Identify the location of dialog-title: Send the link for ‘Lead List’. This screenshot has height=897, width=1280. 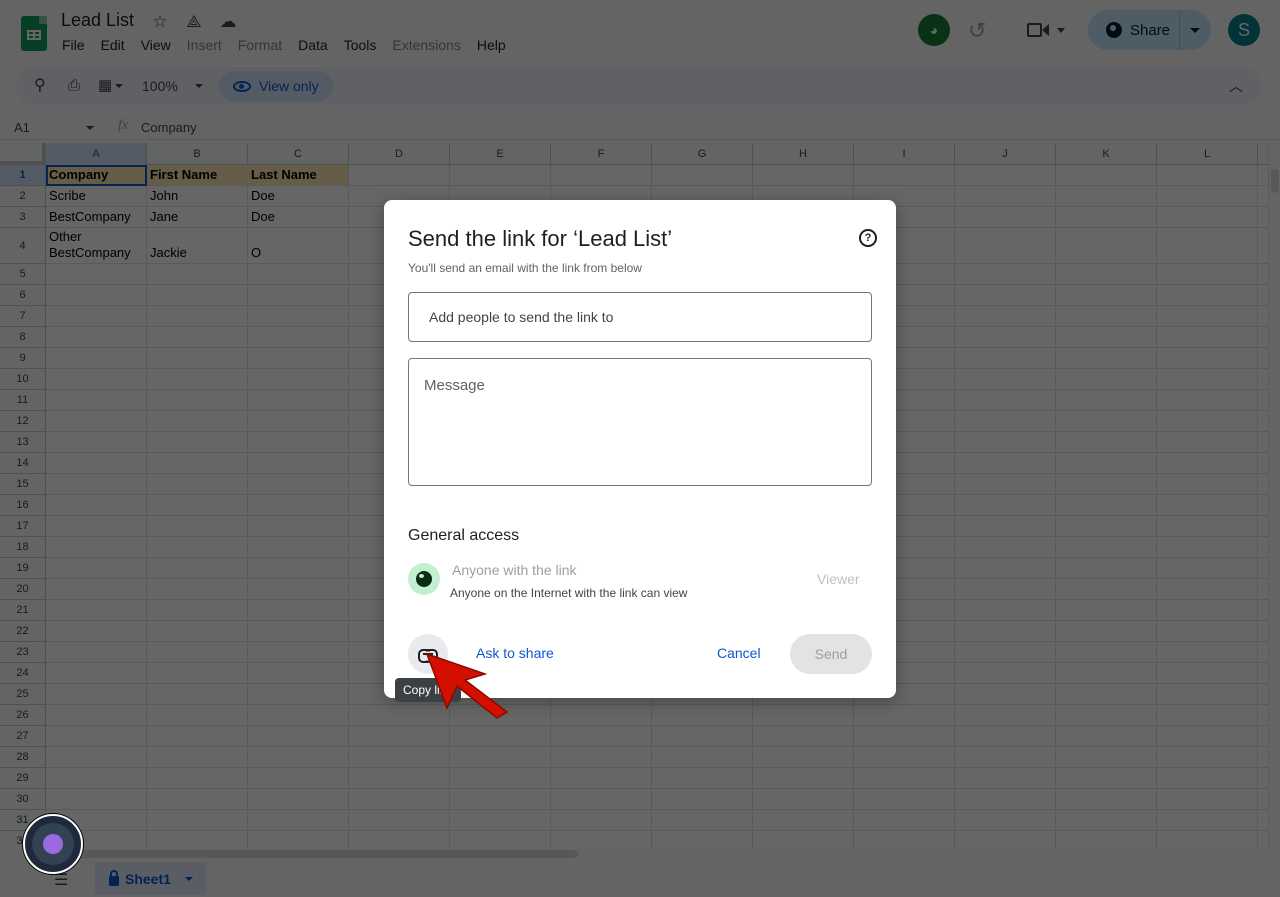
(540, 238).